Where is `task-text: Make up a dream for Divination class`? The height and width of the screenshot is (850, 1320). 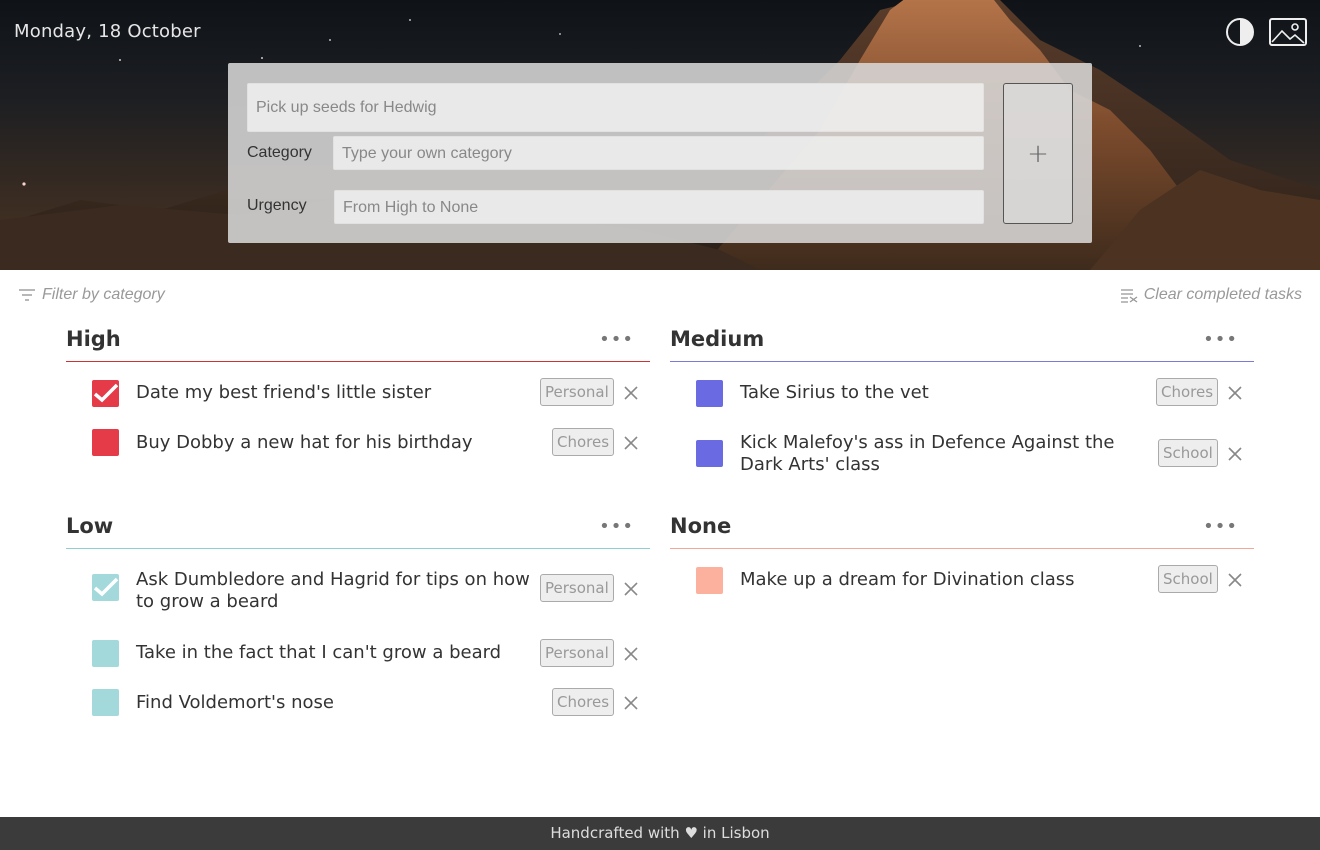 task-text: Make up a dream for Divination class is located at coordinates (907, 579).